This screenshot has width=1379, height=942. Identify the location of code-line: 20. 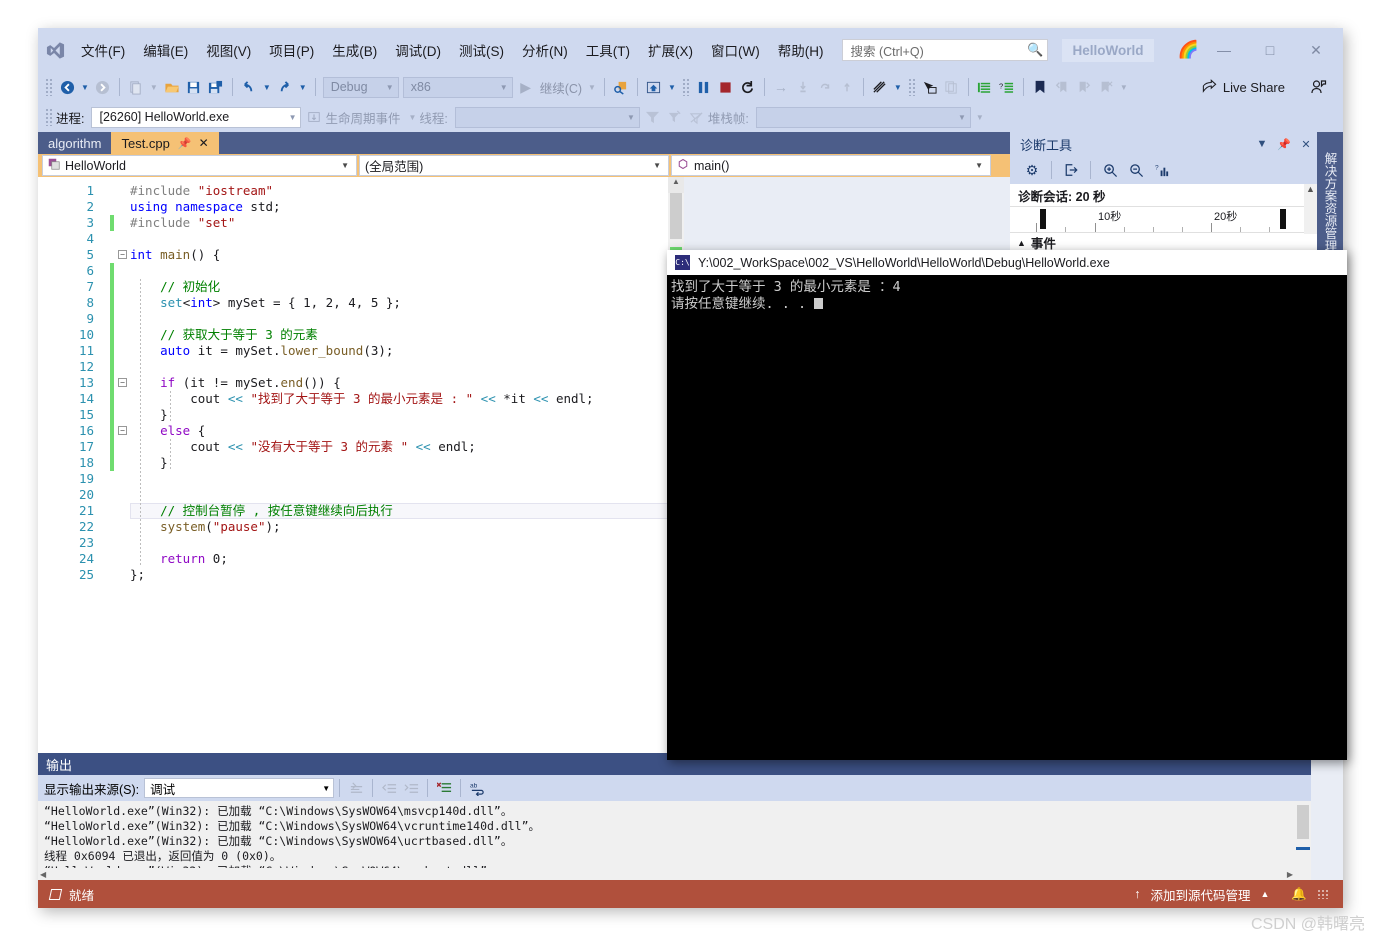
(353, 495).